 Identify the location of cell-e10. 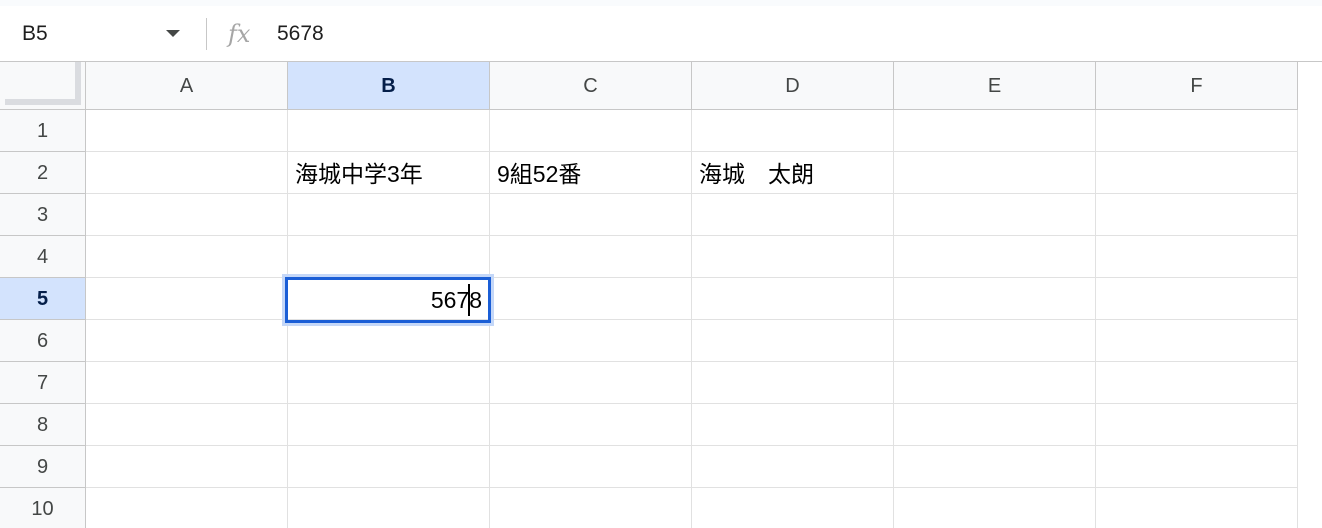
(995, 508).